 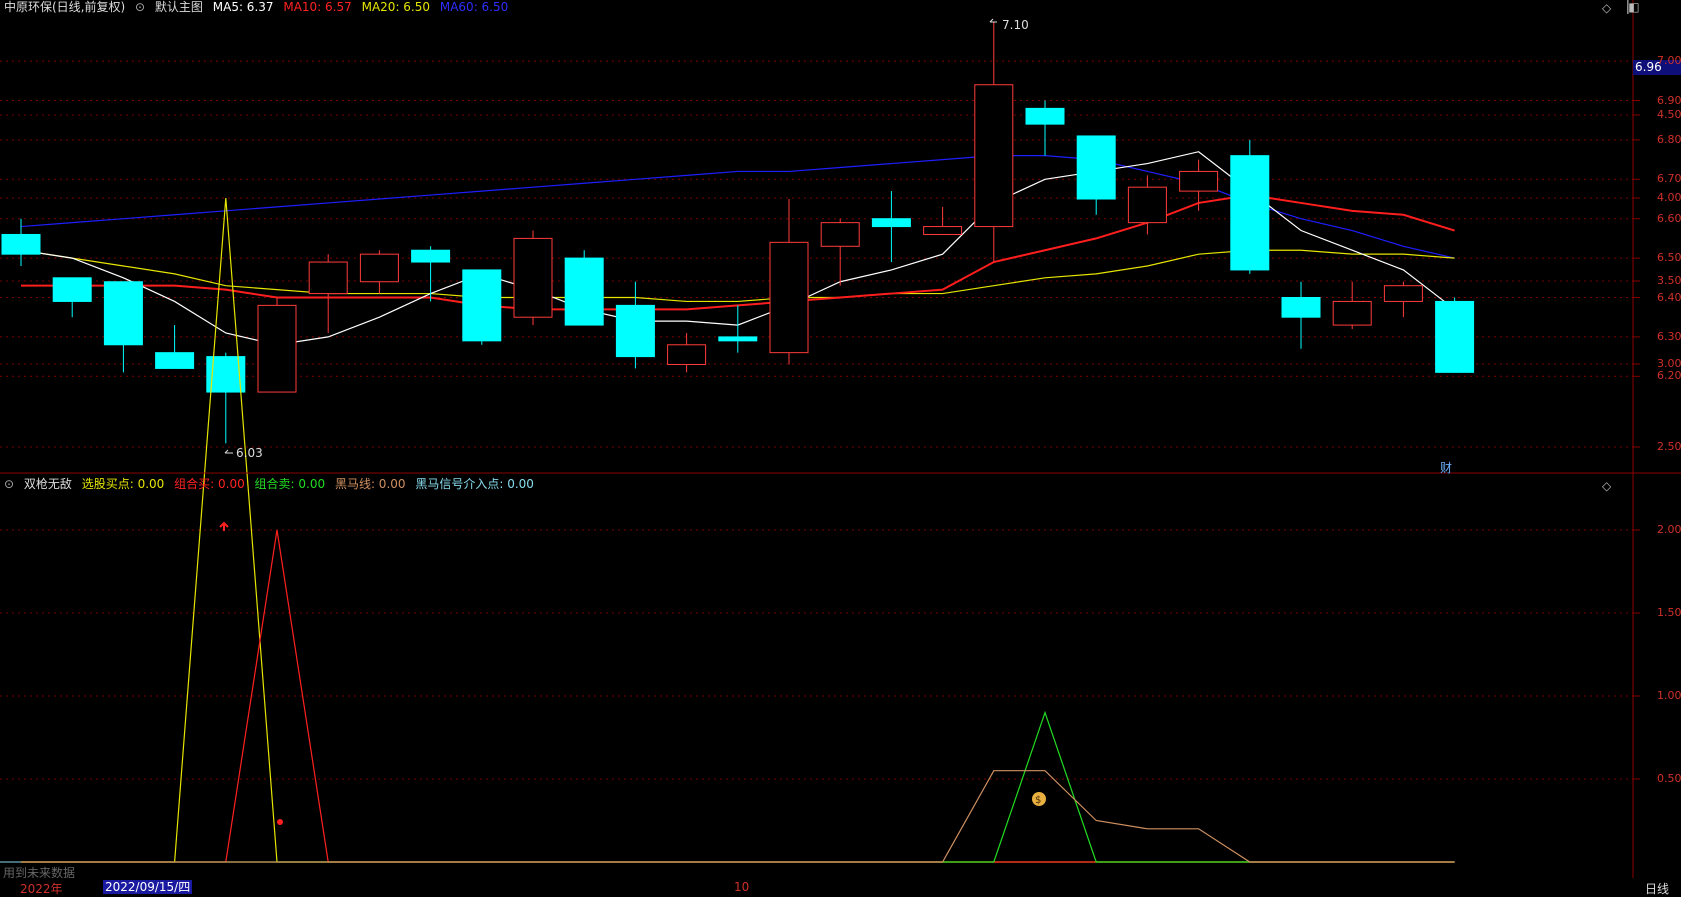 What do you see at coordinates (1669, 61) in the screenshot?
I see `price-tick-label: 7.00` at bounding box center [1669, 61].